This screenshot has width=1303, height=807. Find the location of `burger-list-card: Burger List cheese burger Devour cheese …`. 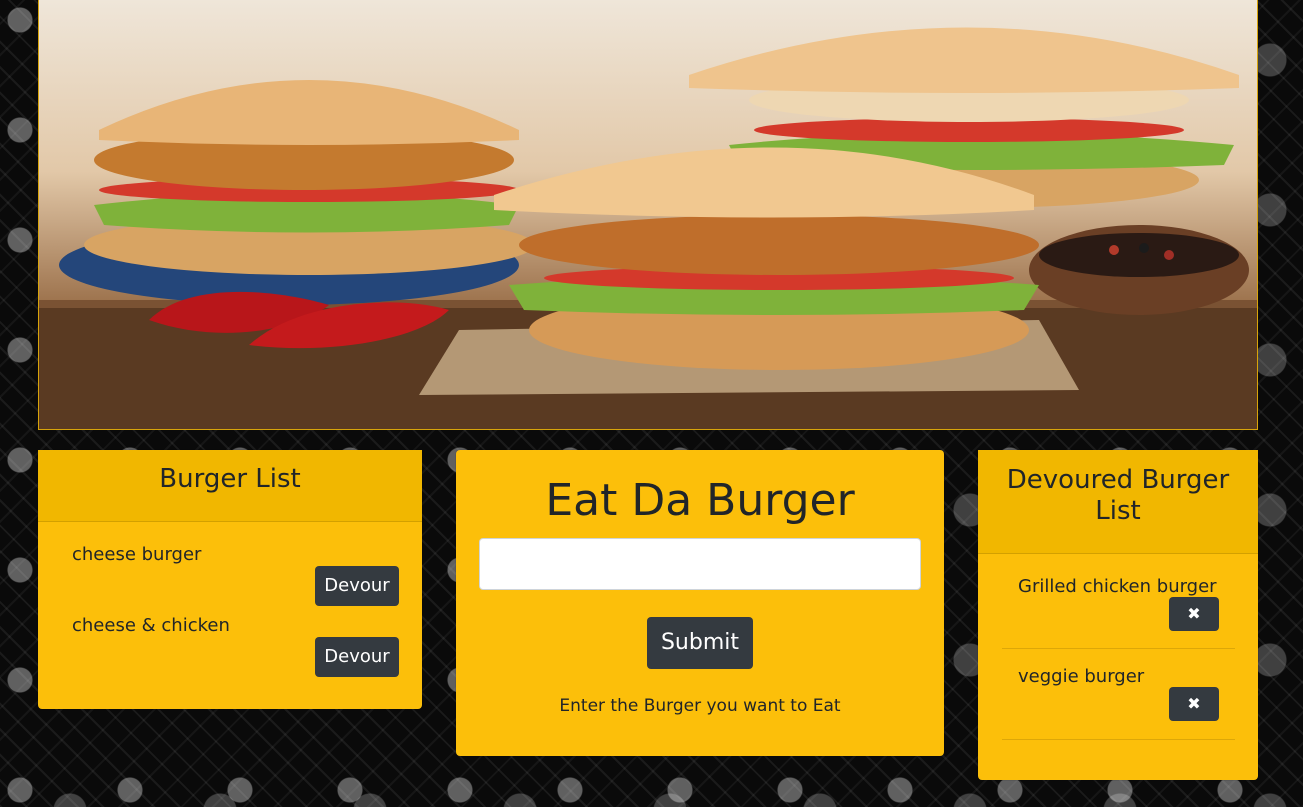

burger-list-card: Burger List cheese burger Devour cheese … is located at coordinates (230, 579).